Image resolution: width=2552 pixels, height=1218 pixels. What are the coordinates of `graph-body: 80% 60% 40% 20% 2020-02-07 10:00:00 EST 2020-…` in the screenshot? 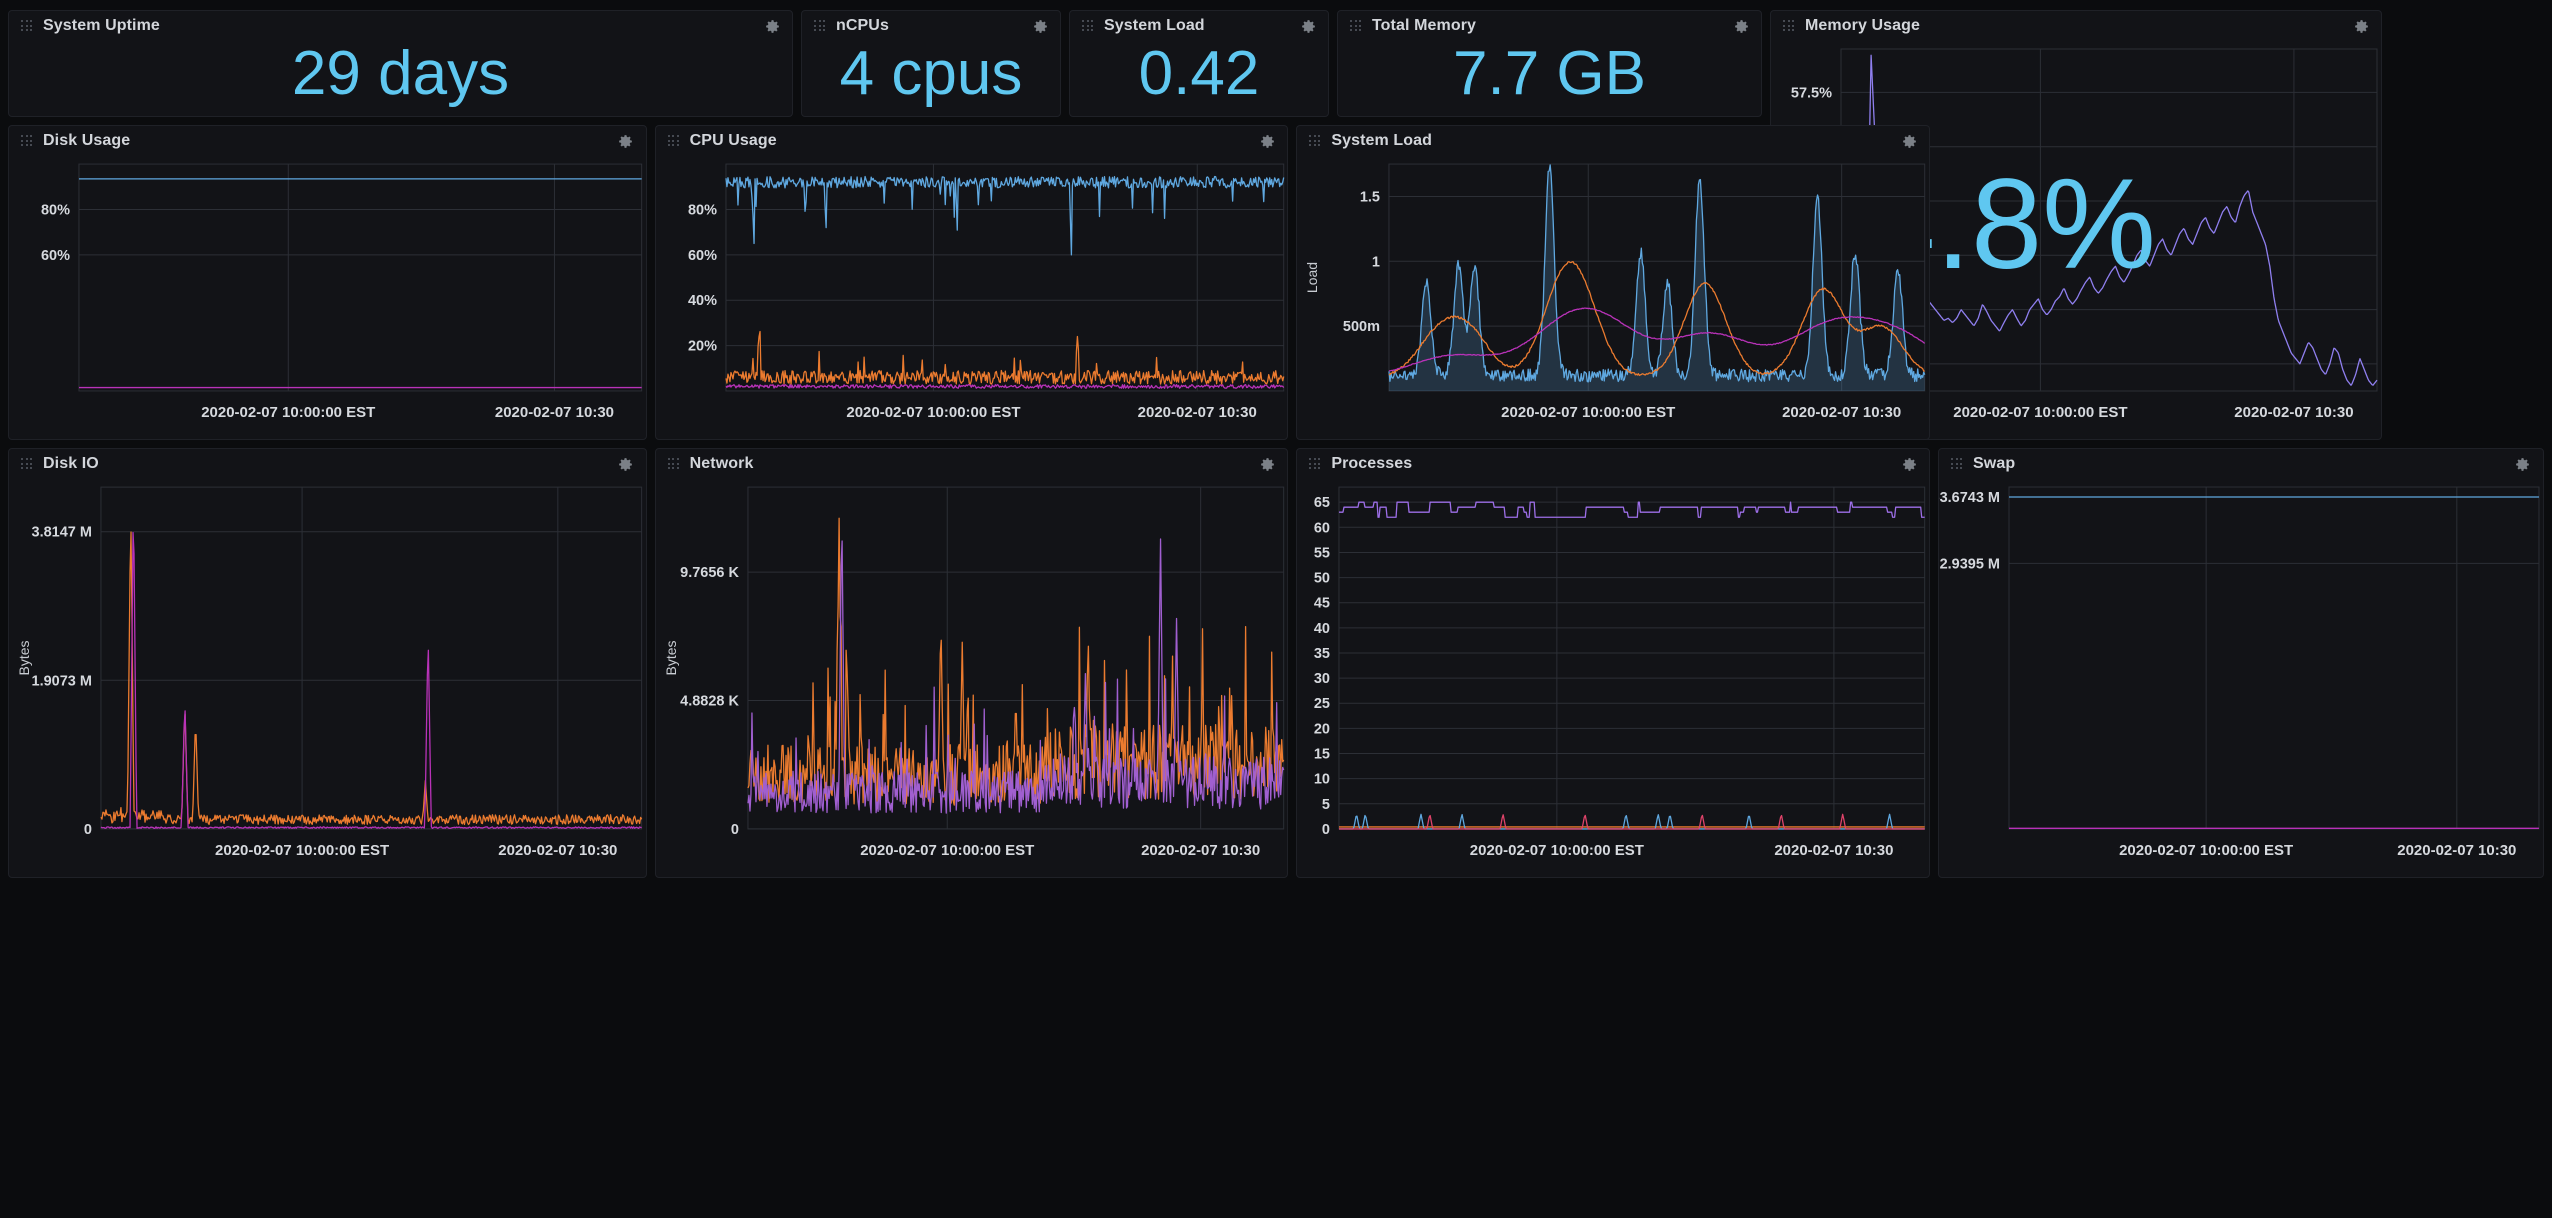 It's located at (972, 297).